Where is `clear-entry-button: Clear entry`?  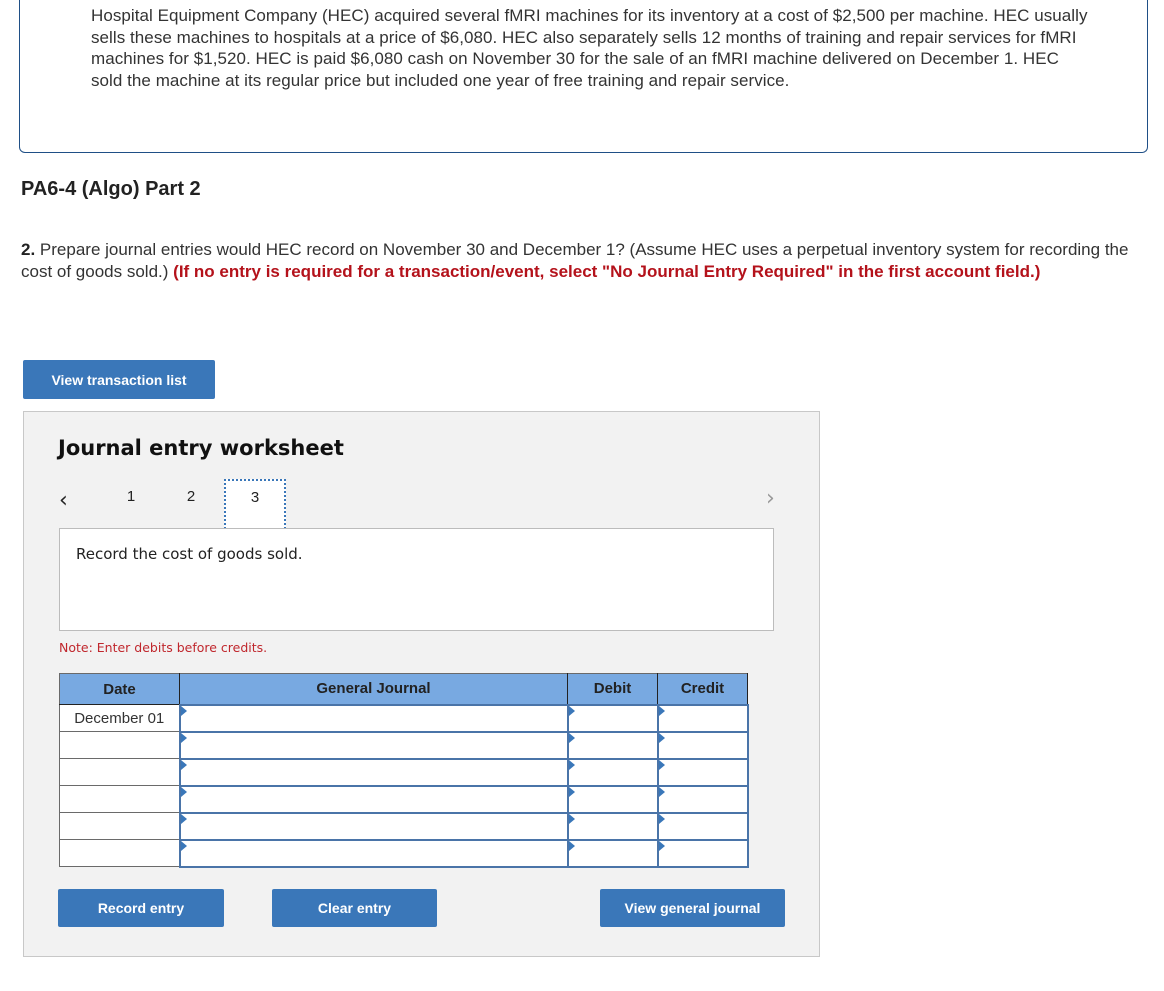 clear-entry-button: Clear entry is located at coordinates (354, 908).